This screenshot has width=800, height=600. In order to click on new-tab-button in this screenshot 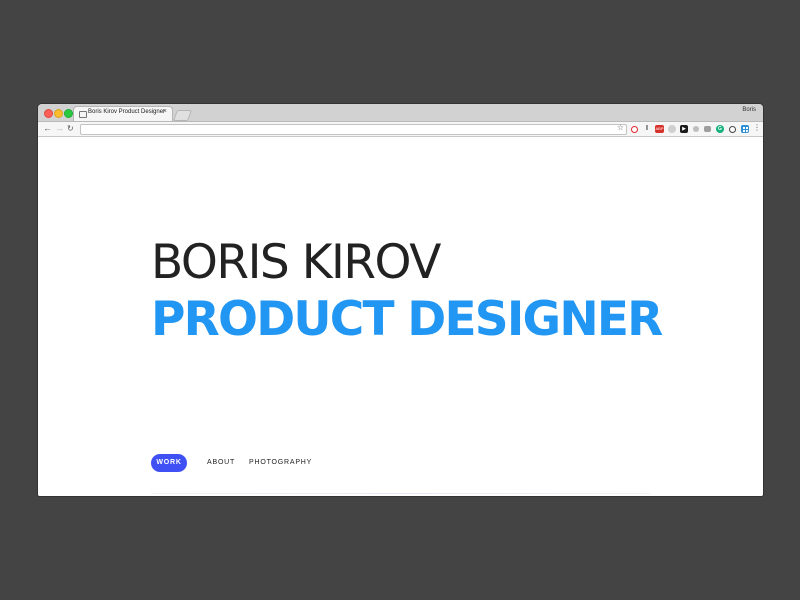, I will do `click(182, 115)`.